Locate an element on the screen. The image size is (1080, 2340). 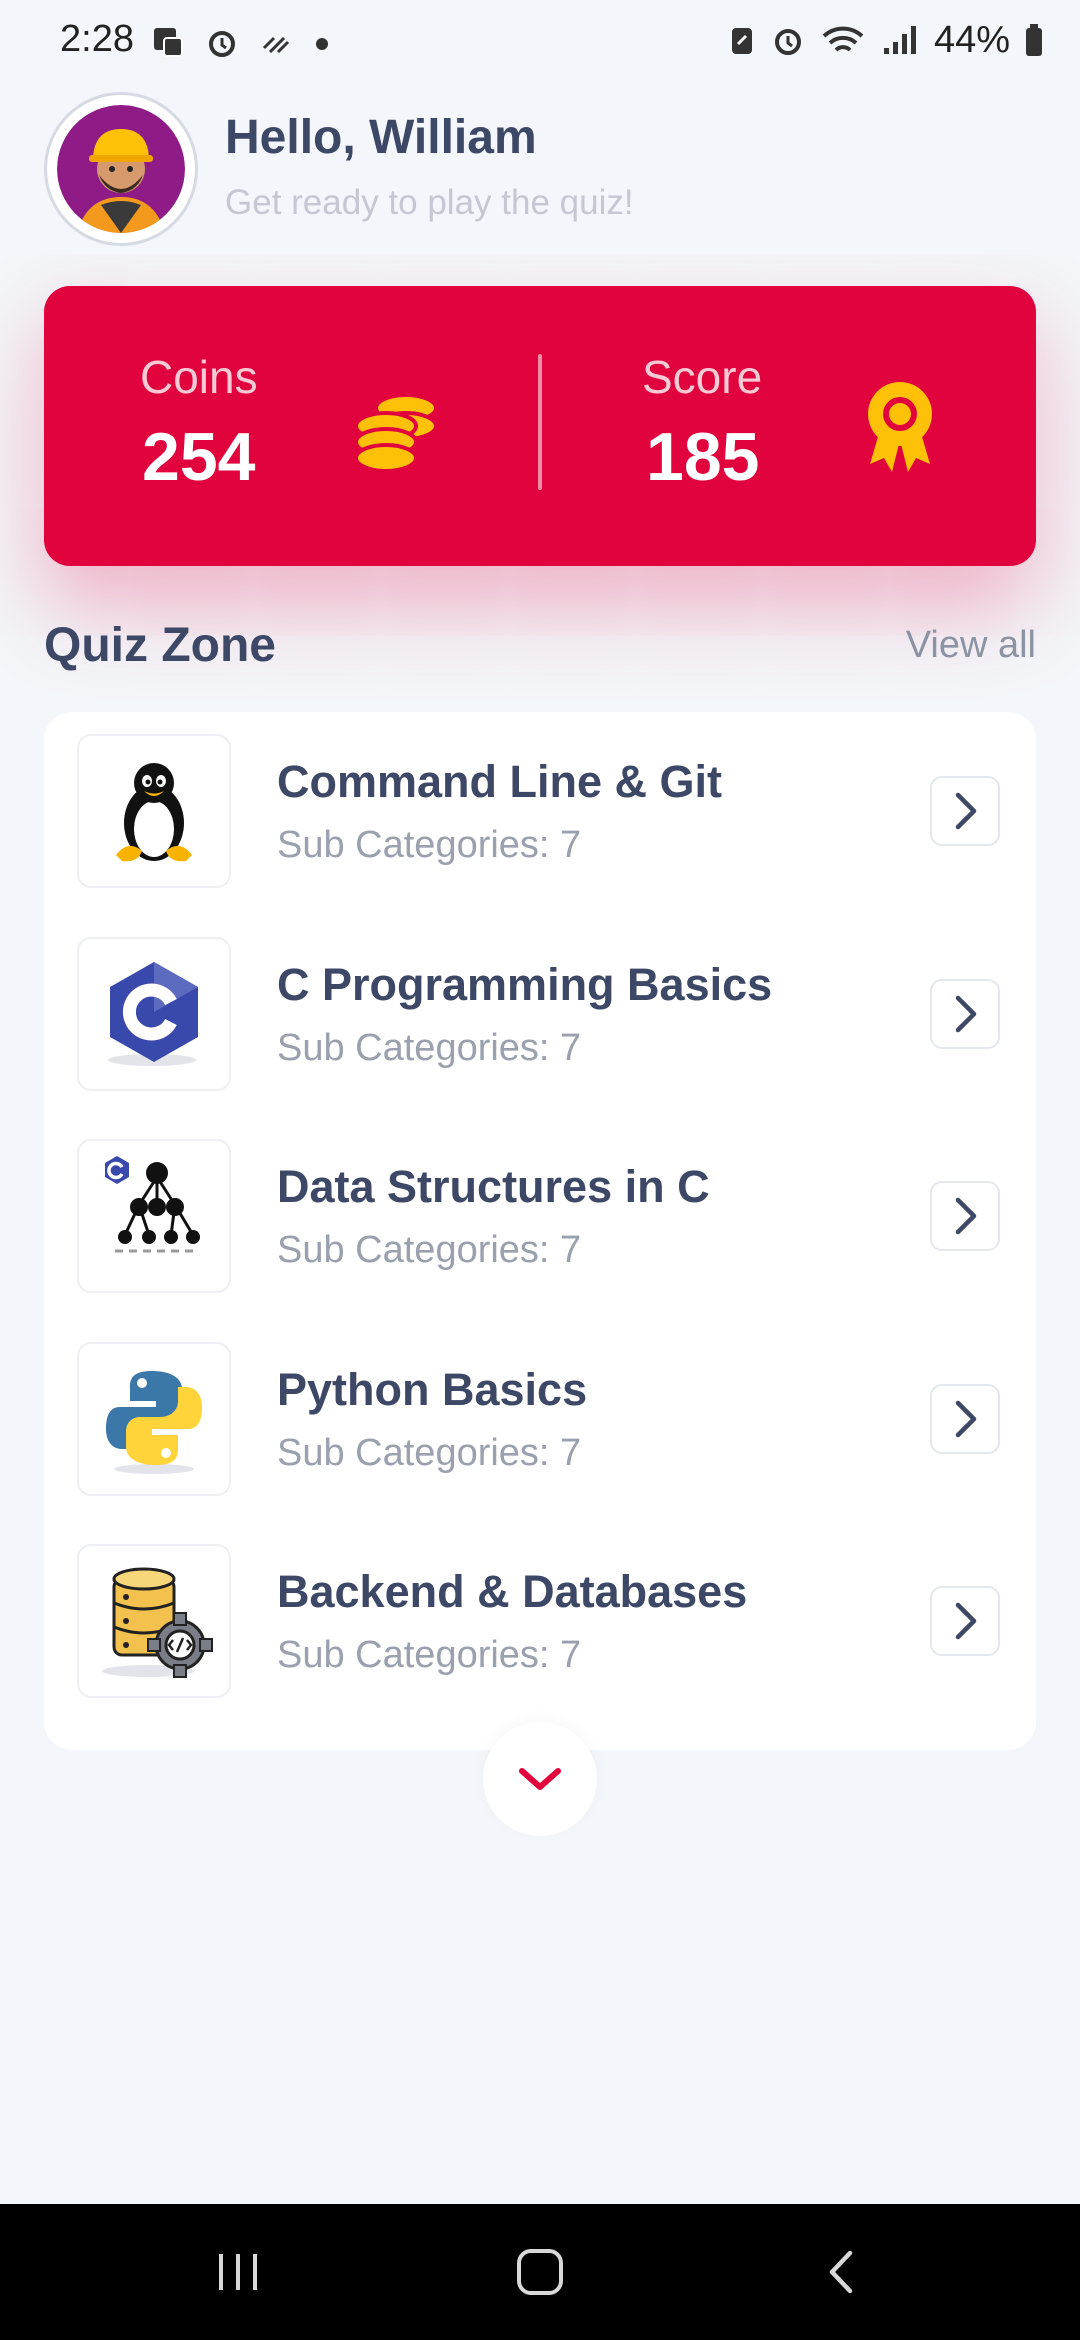
stats-card: Coins 254 Score 185 is located at coordinates (540, 426).